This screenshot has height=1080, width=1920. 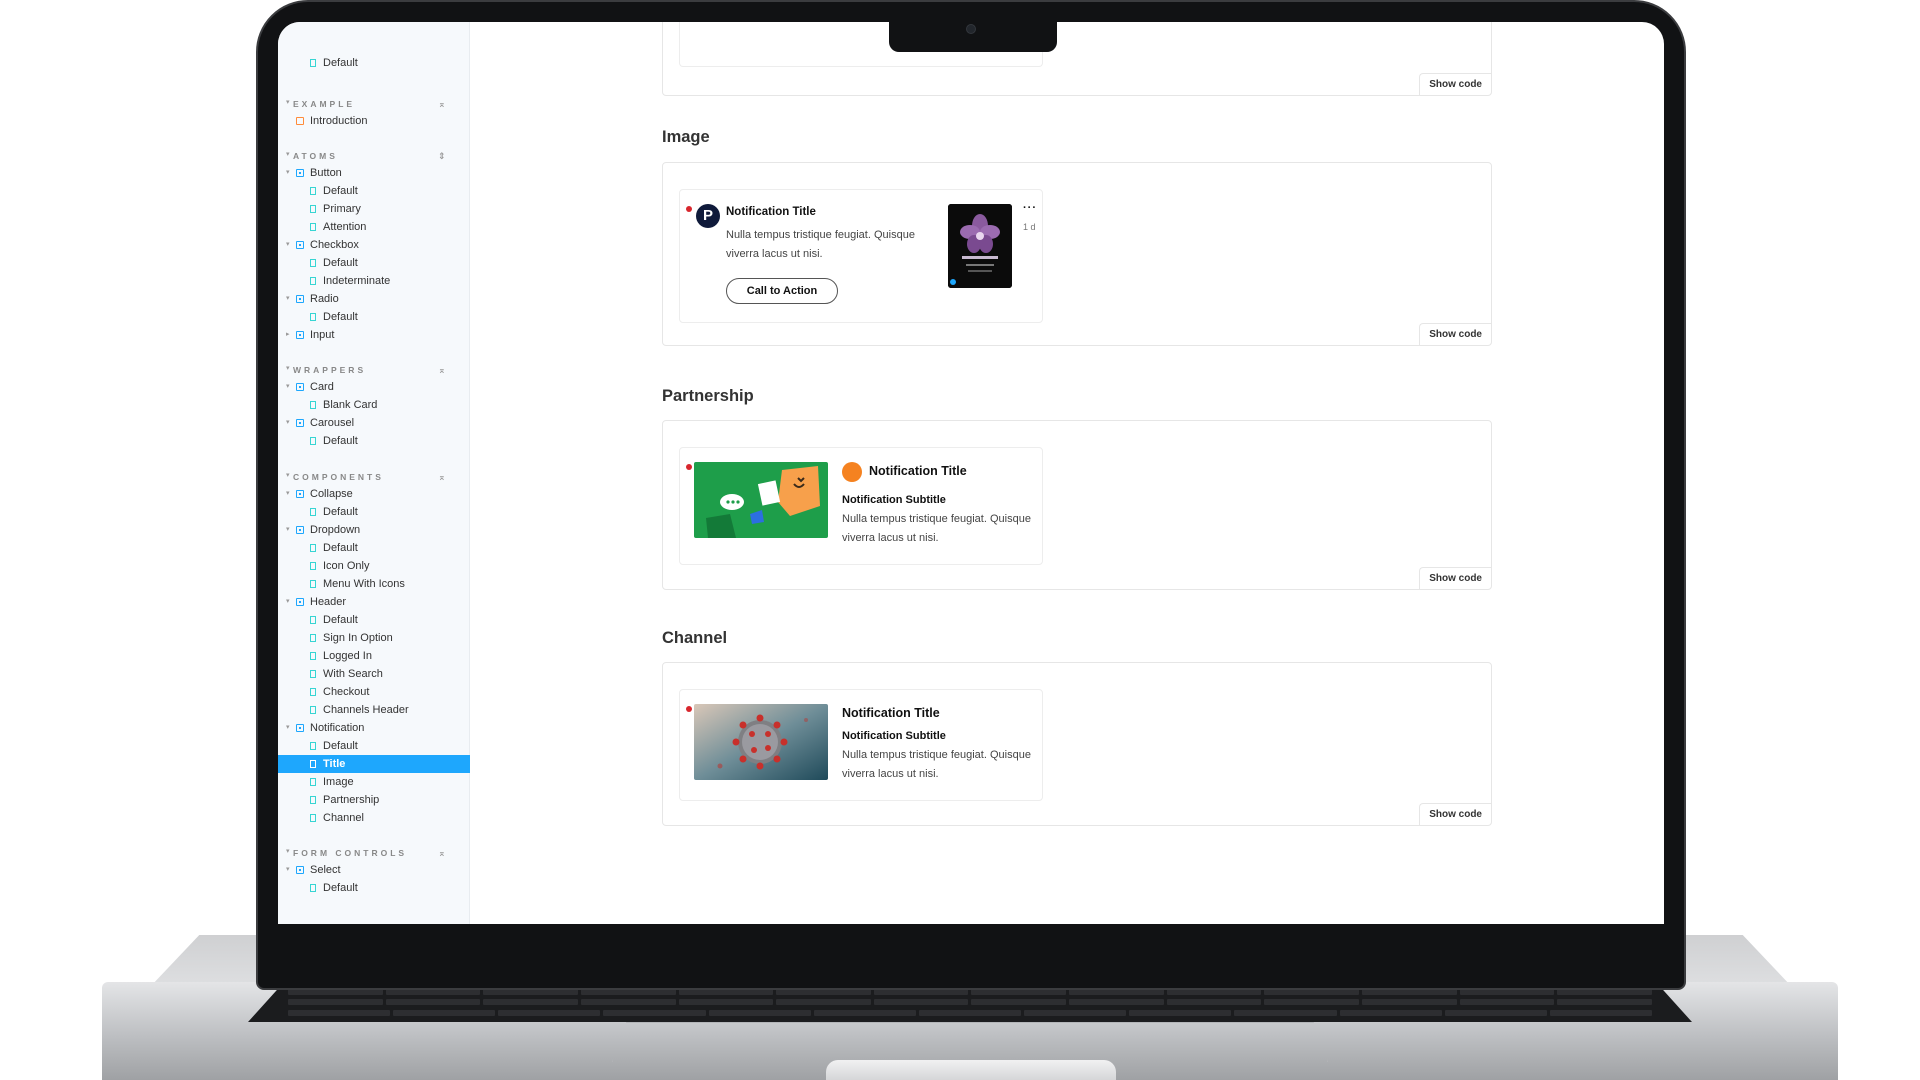 I want to click on sidebar-item-label: Image, so click(x=338, y=782).